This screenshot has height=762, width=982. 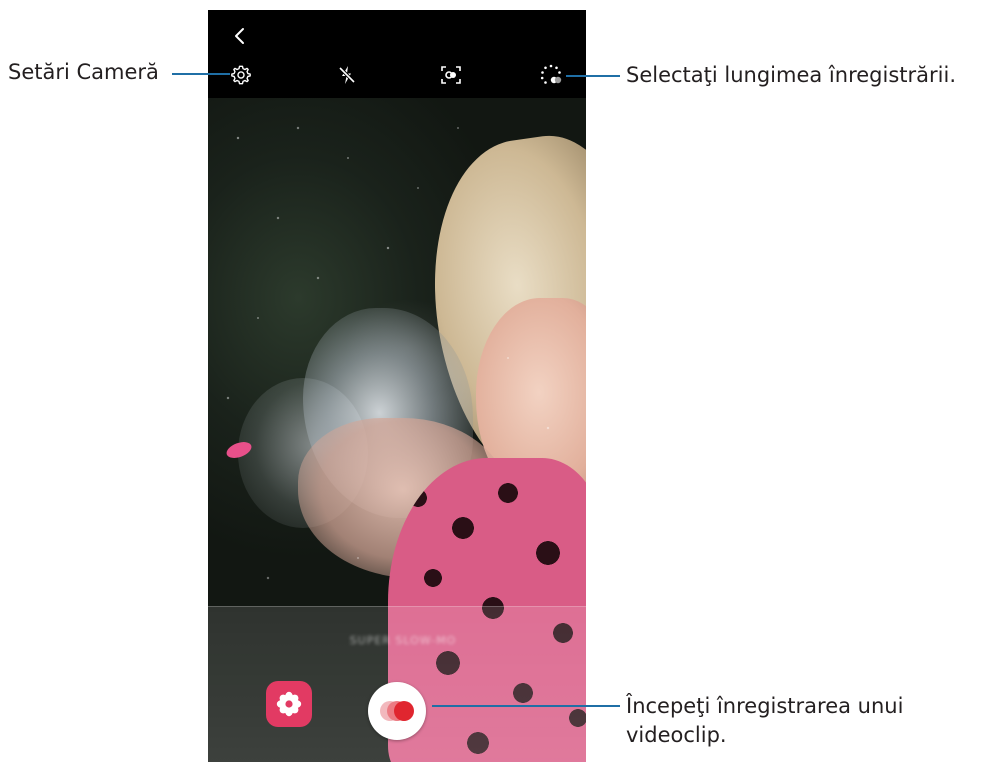 I want to click on back-arrow-icon, so click(x=240, y=36).